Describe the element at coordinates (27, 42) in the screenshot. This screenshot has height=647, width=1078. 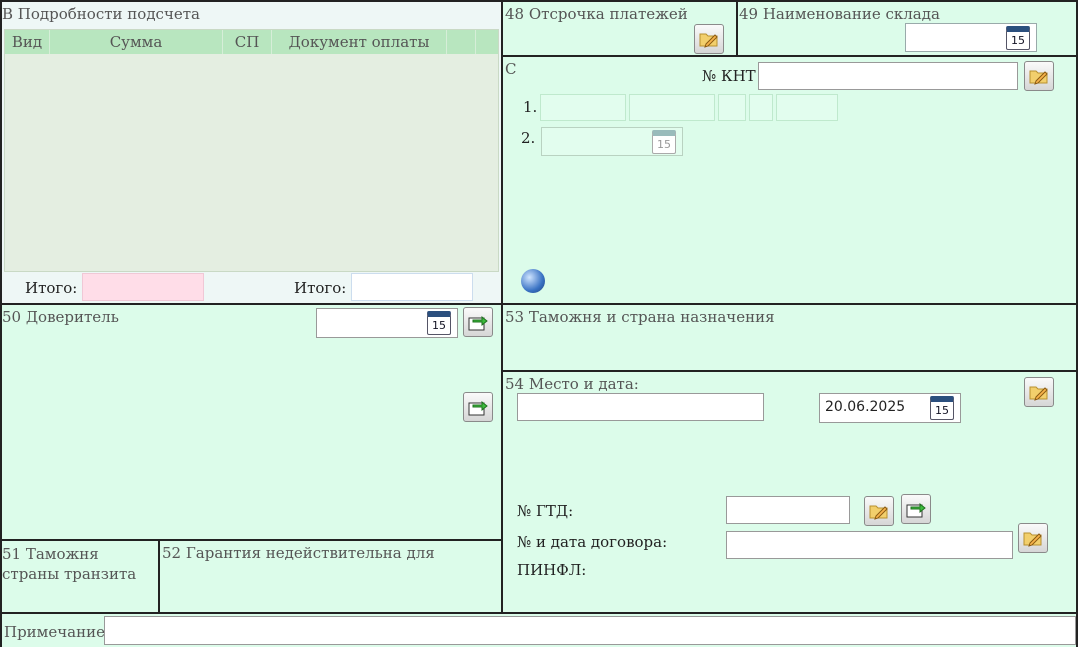
I see `col-header-vid: Вид` at that location.